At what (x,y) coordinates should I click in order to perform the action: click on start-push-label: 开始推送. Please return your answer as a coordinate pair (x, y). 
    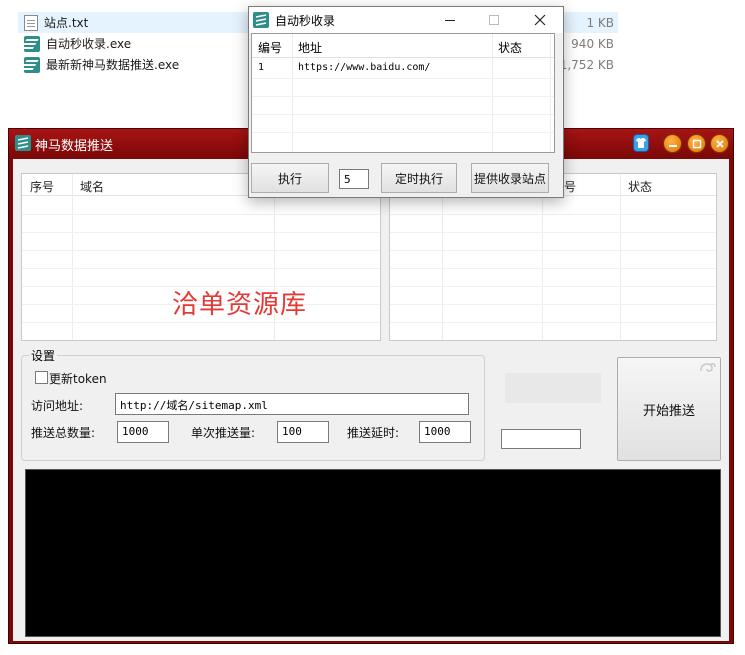
    Looking at the image, I should click on (668, 411).